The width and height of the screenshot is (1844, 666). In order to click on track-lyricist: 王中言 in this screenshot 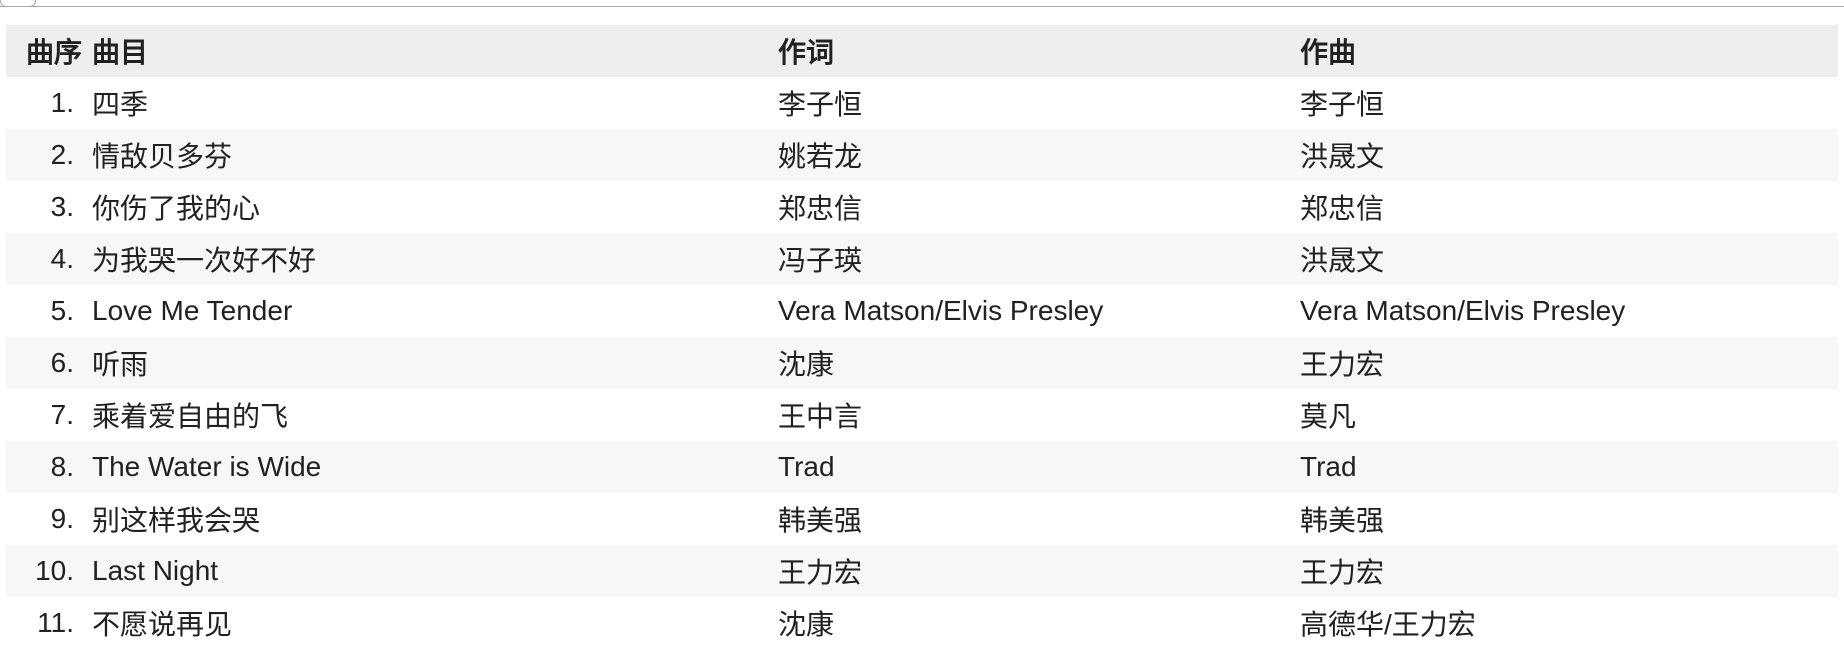, I will do `click(820, 416)`.